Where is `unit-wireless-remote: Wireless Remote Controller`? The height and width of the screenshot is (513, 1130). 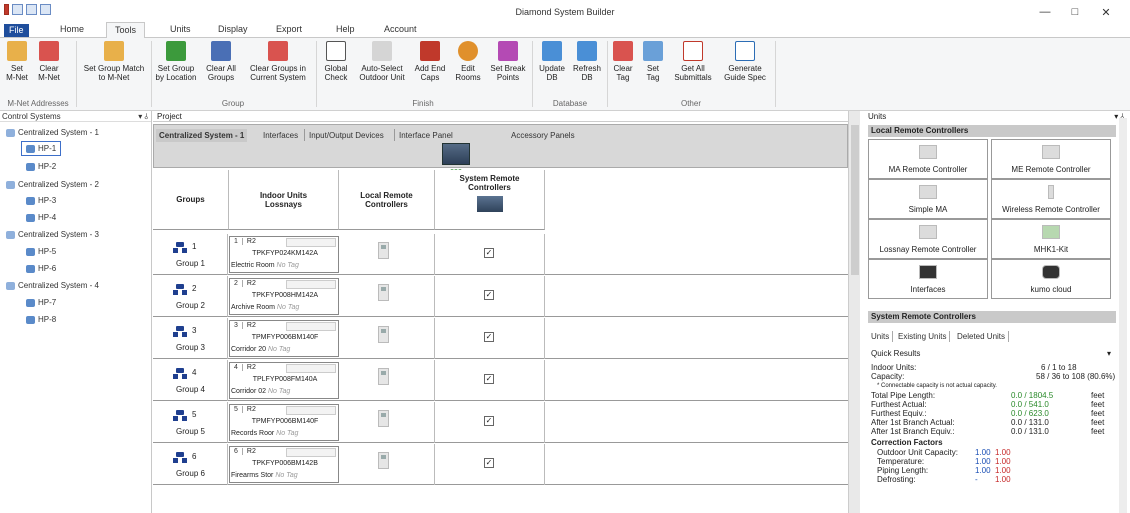
unit-wireless-remote: Wireless Remote Controller is located at coordinates (1051, 199).